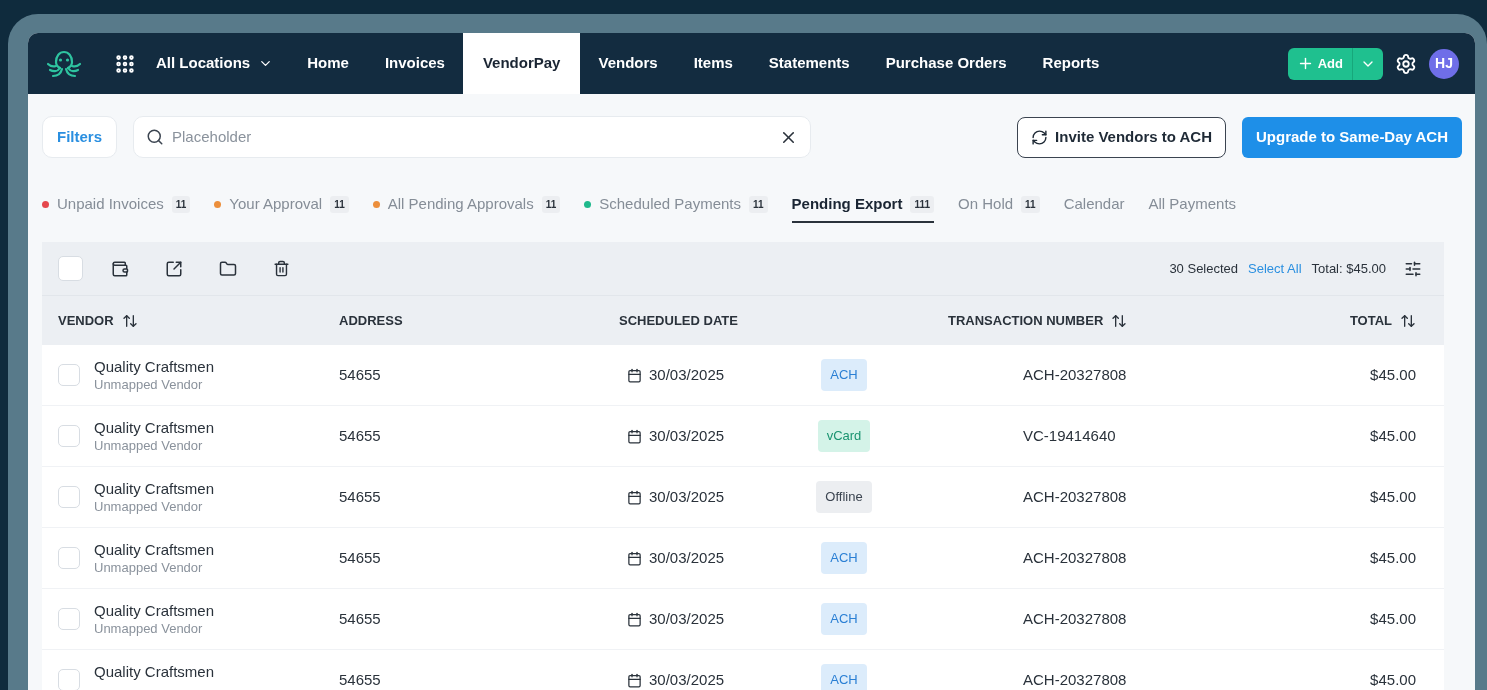 Image resolution: width=1487 pixels, height=690 pixels. Describe the element at coordinates (946, 63) in the screenshot. I see `nav-tab: Purchase Orders` at that location.